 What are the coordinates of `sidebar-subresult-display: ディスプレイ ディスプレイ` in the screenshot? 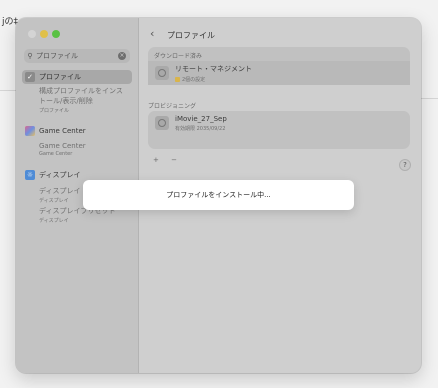 It's located at (60, 195).